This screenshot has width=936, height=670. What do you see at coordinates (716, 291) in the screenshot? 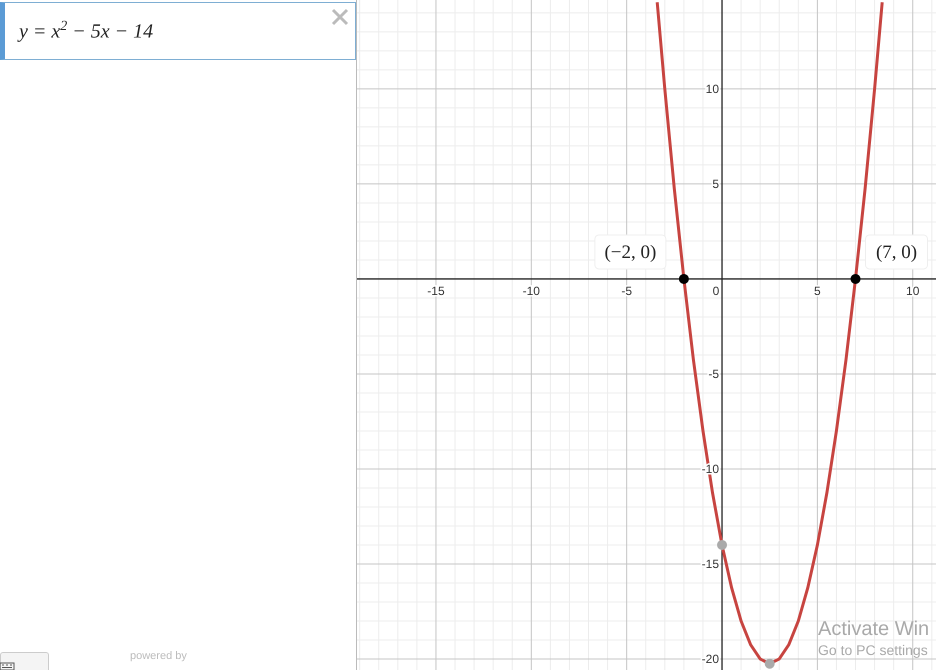
I see `x-tick-label: 0` at bounding box center [716, 291].